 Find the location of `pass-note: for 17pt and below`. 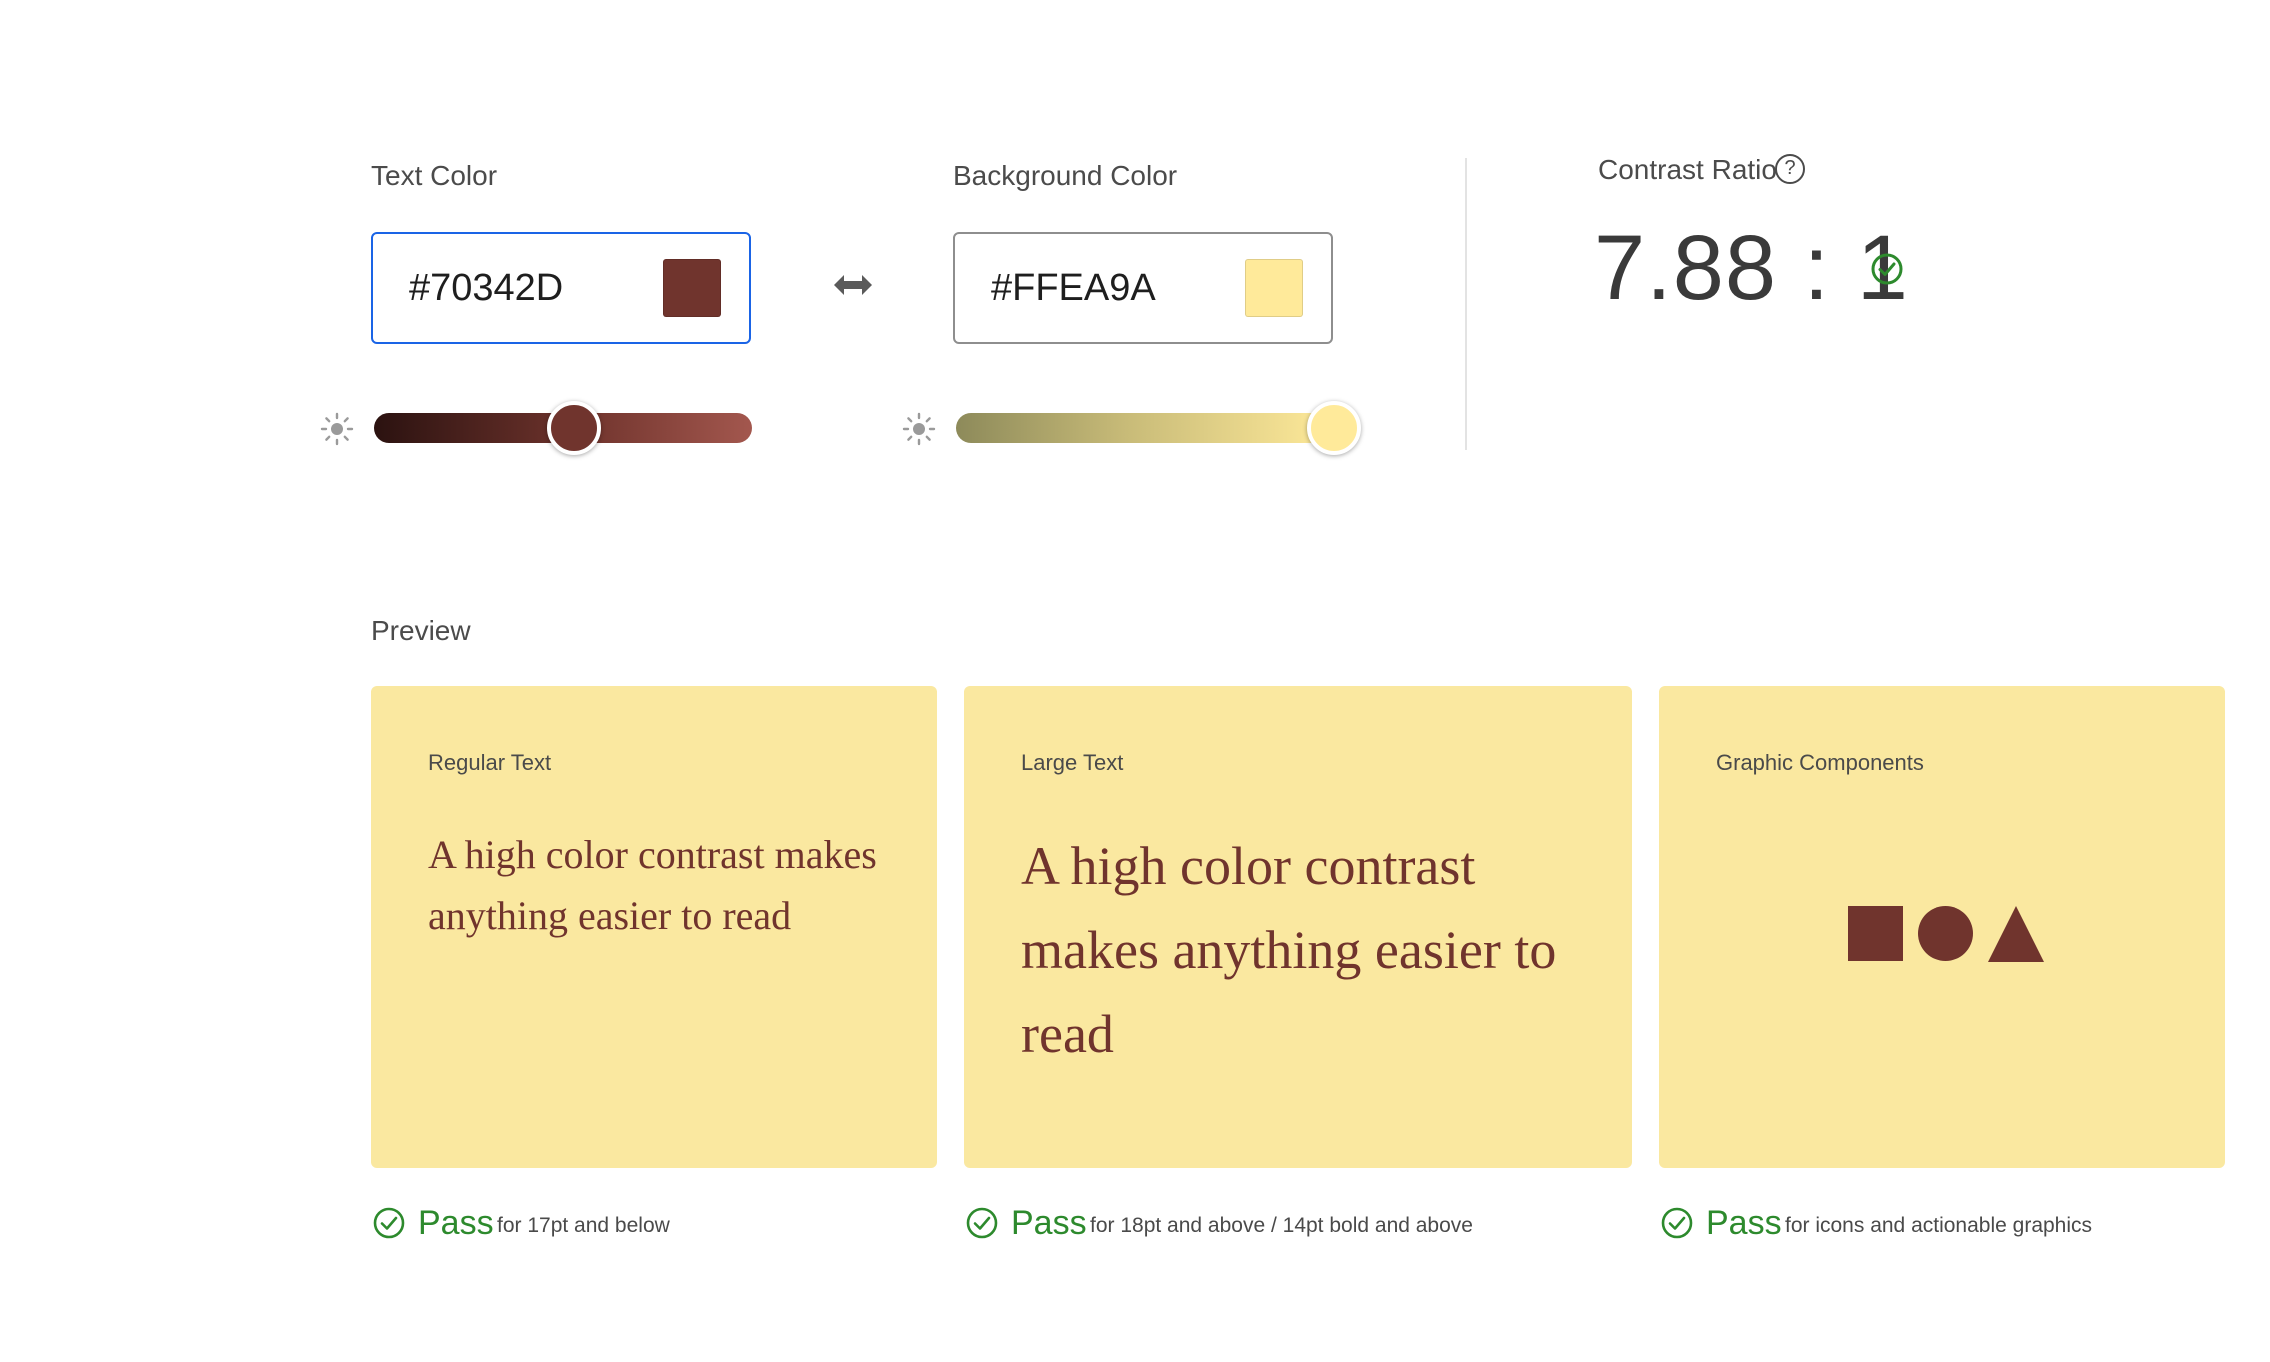

pass-note: for 17pt and below is located at coordinates (583, 1225).